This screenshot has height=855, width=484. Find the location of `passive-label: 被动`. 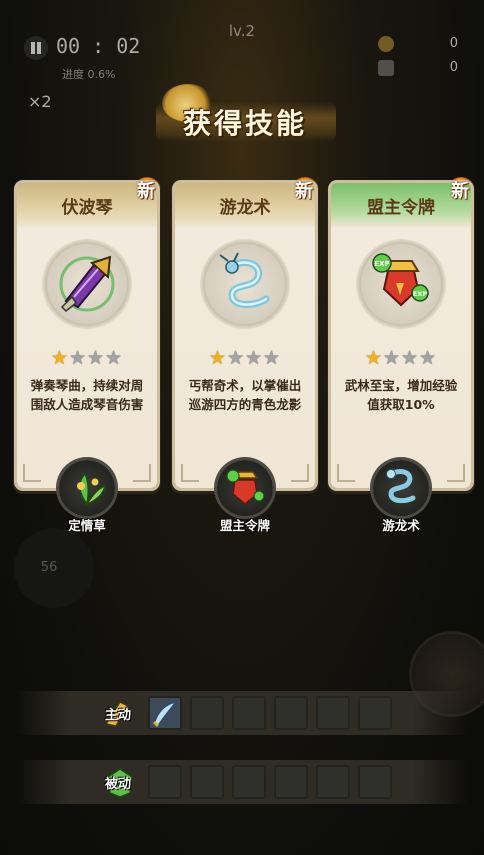

passive-label: 被动 is located at coordinates (117, 784).